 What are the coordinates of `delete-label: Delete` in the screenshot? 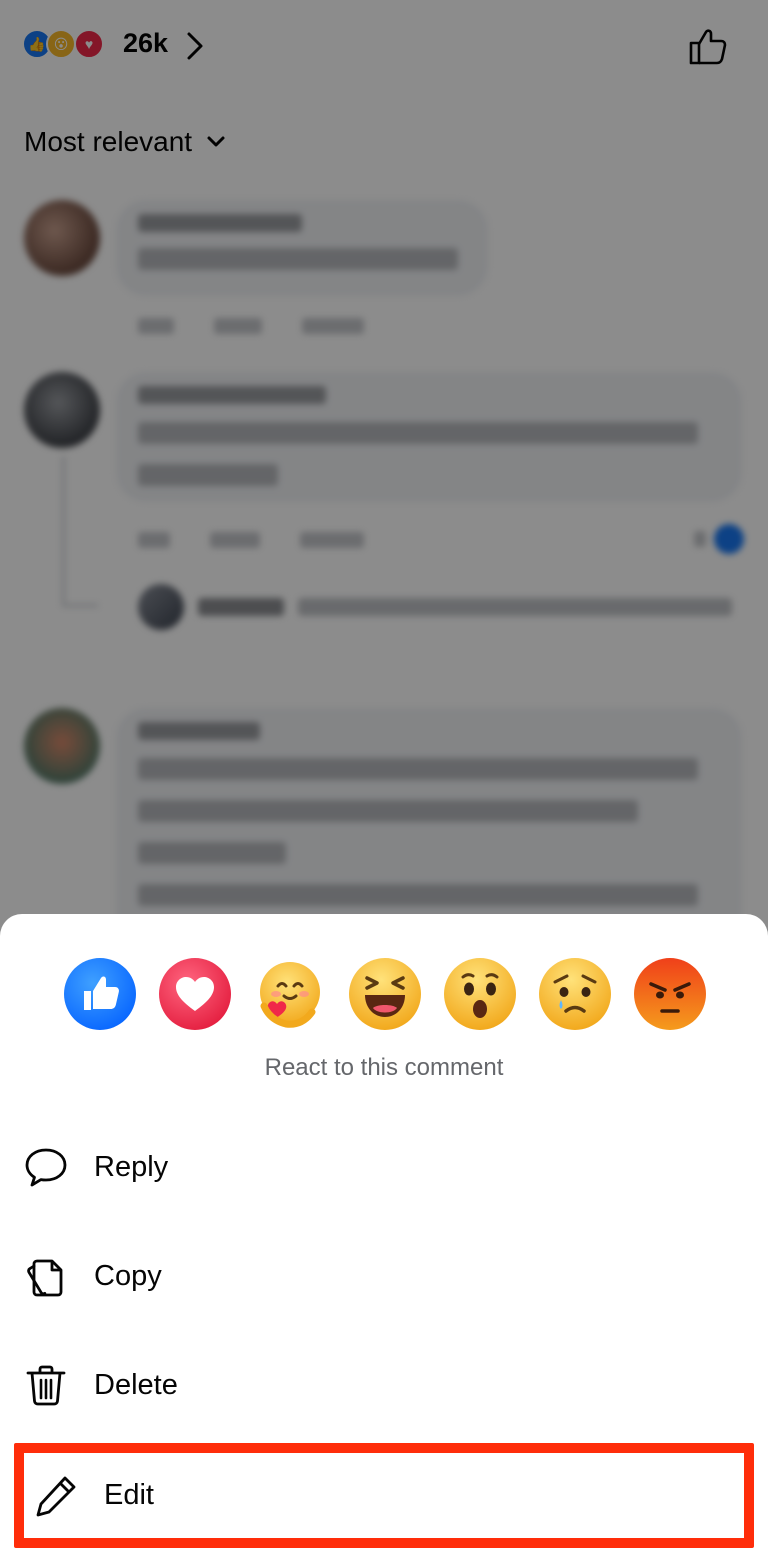 It's located at (136, 1384).